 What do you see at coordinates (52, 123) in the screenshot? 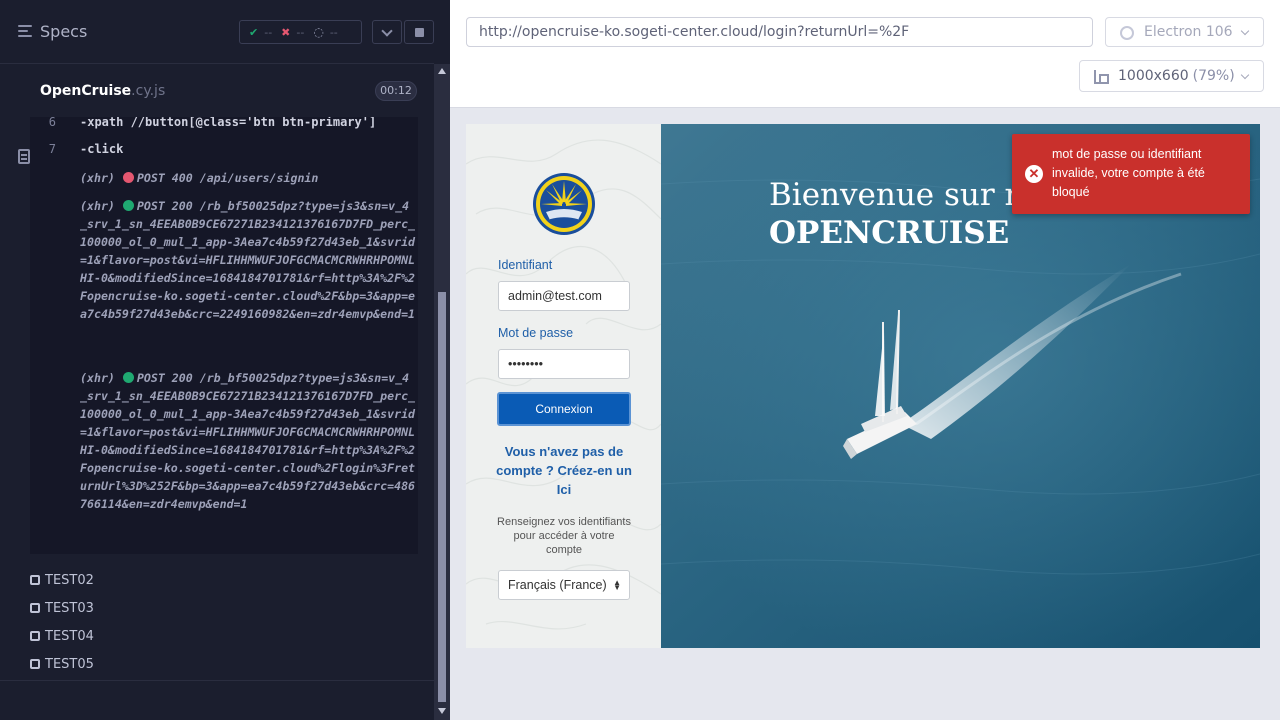
I see `line-number: 6` at bounding box center [52, 123].